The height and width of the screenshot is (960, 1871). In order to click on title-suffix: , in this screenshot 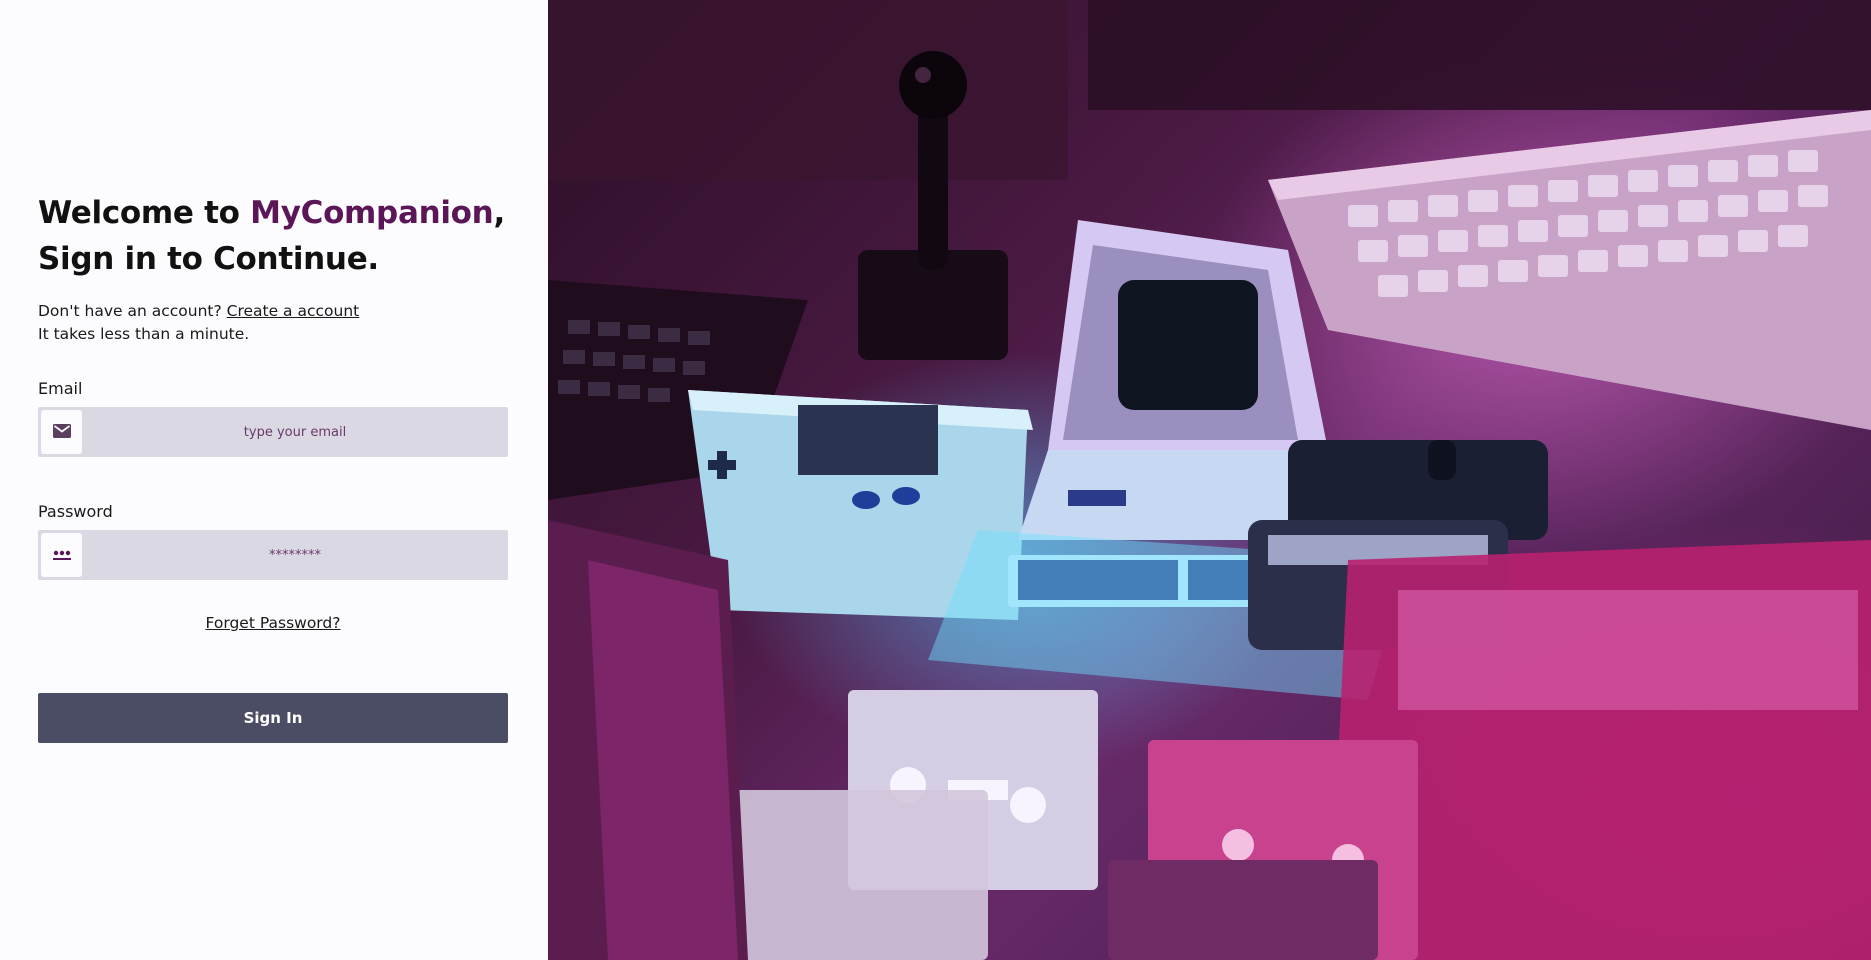, I will do `click(499, 213)`.